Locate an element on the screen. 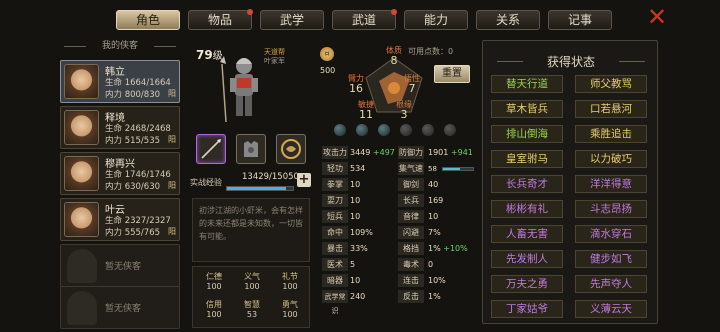 This screenshot has height=332, width=720. status-item: 师父教骂 is located at coordinates (611, 84).